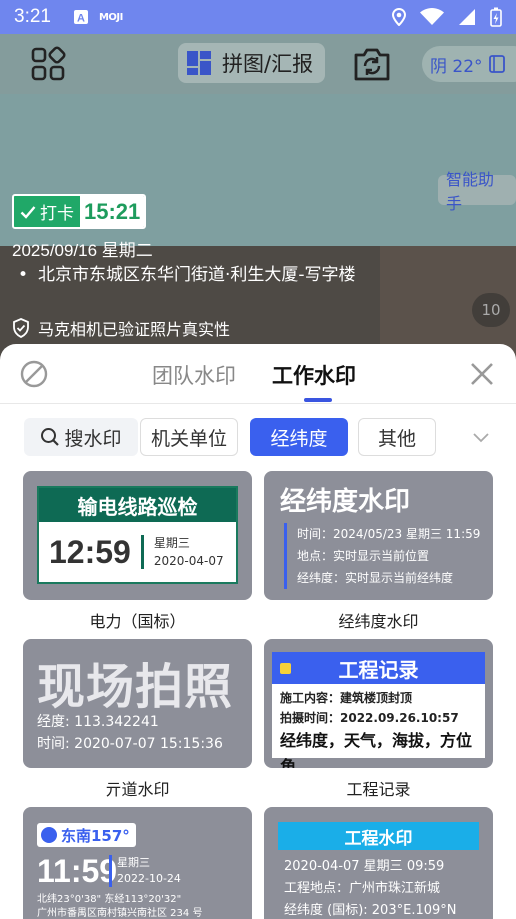 The image size is (516, 919). I want to click on category-government: 机关单位, so click(189, 437).